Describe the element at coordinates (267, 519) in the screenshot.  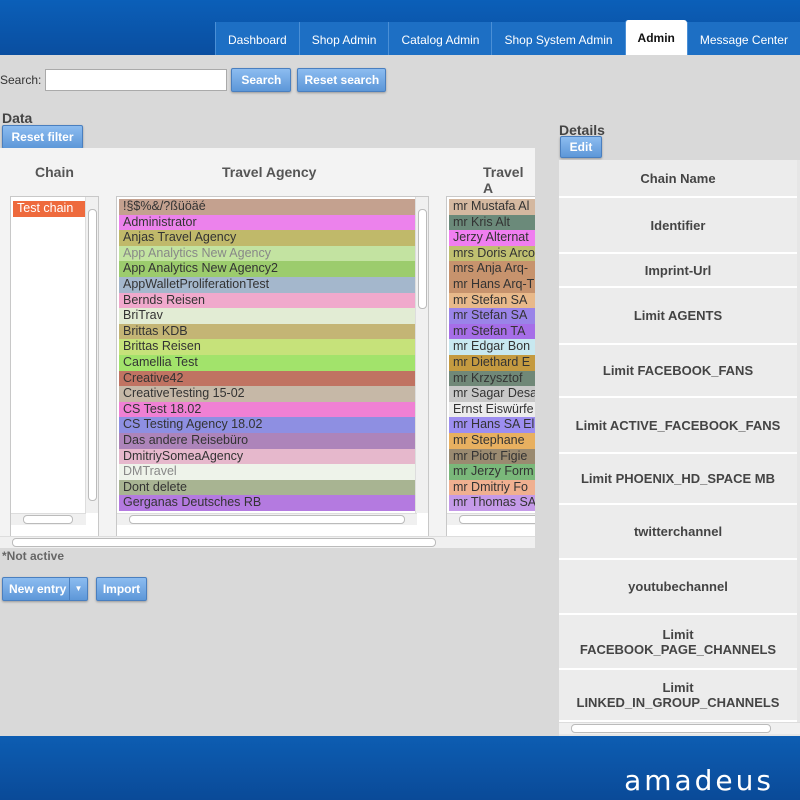
I see `agency-list-hscrollbar` at that location.